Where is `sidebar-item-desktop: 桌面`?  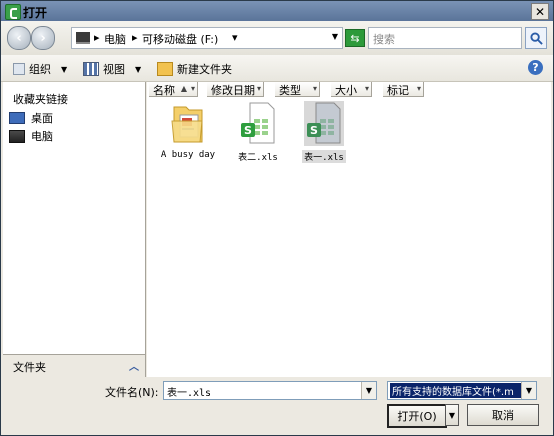
sidebar-item-desktop: 桌面 is located at coordinates (31, 118).